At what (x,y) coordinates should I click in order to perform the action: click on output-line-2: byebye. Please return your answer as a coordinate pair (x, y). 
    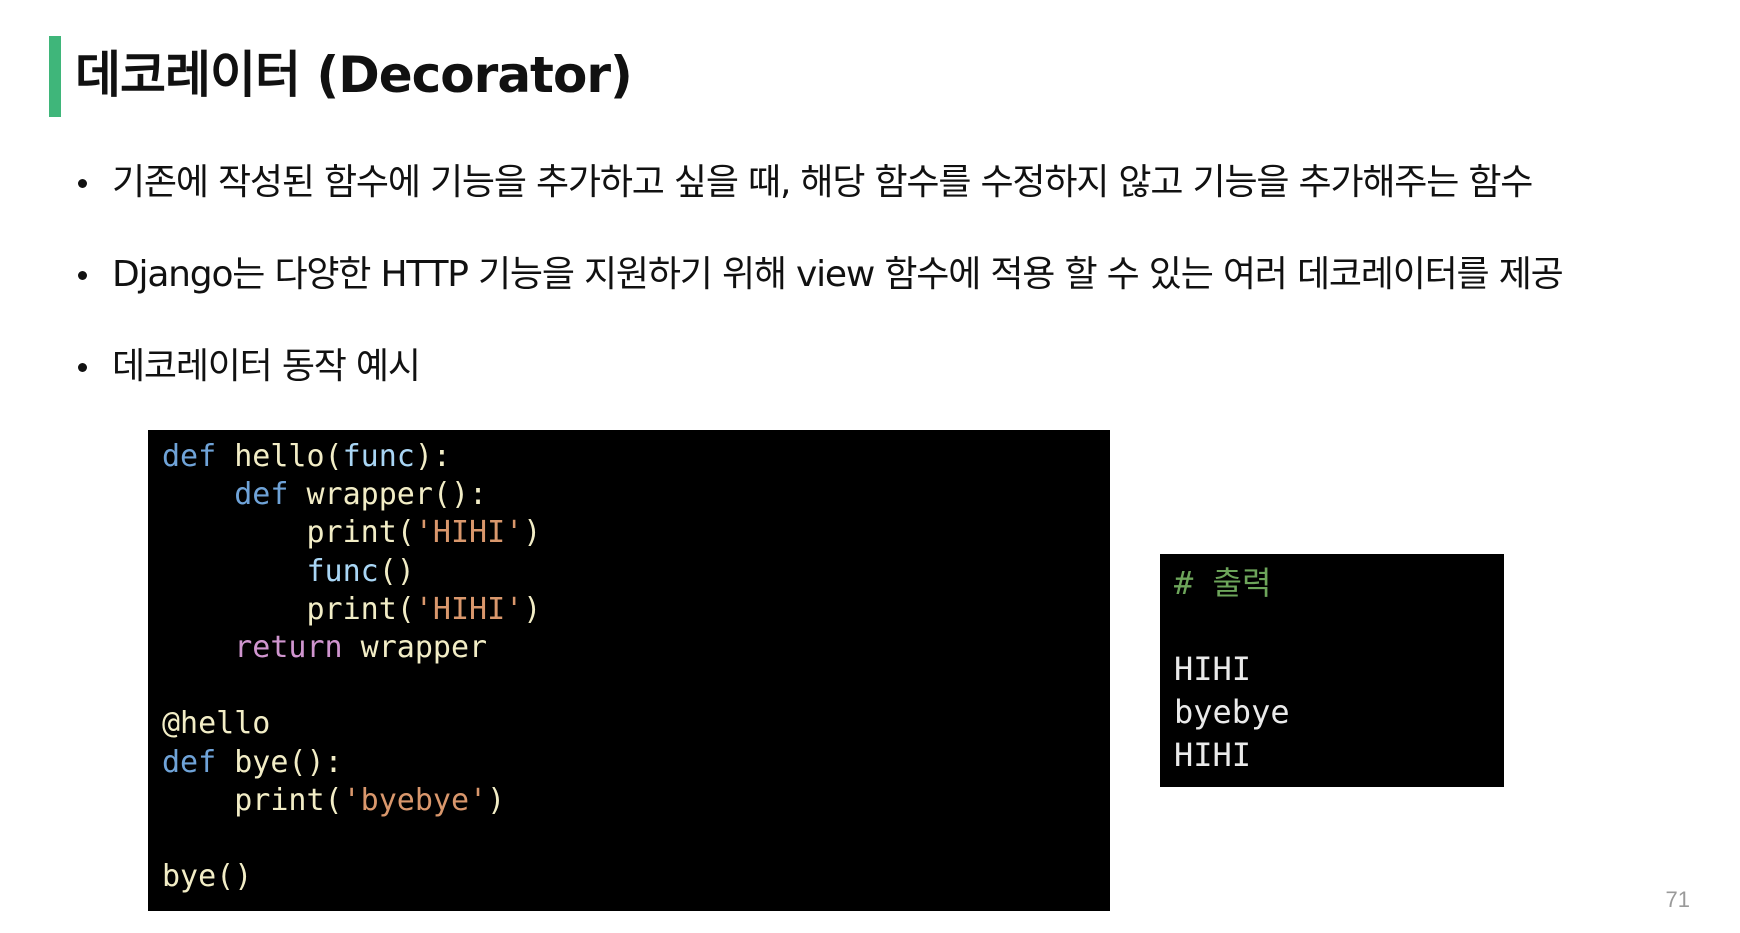
    Looking at the image, I should click on (1232, 712).